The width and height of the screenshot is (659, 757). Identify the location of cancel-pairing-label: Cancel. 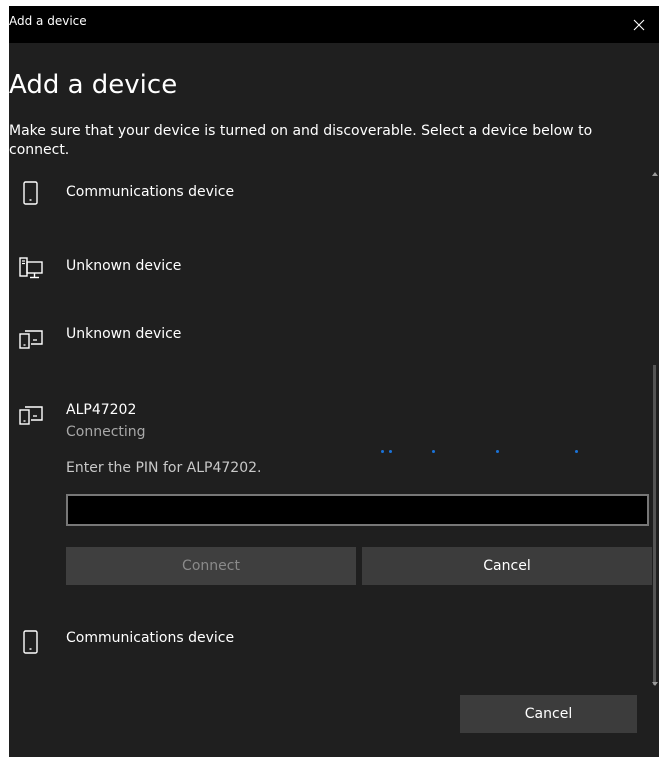
(507, 566).